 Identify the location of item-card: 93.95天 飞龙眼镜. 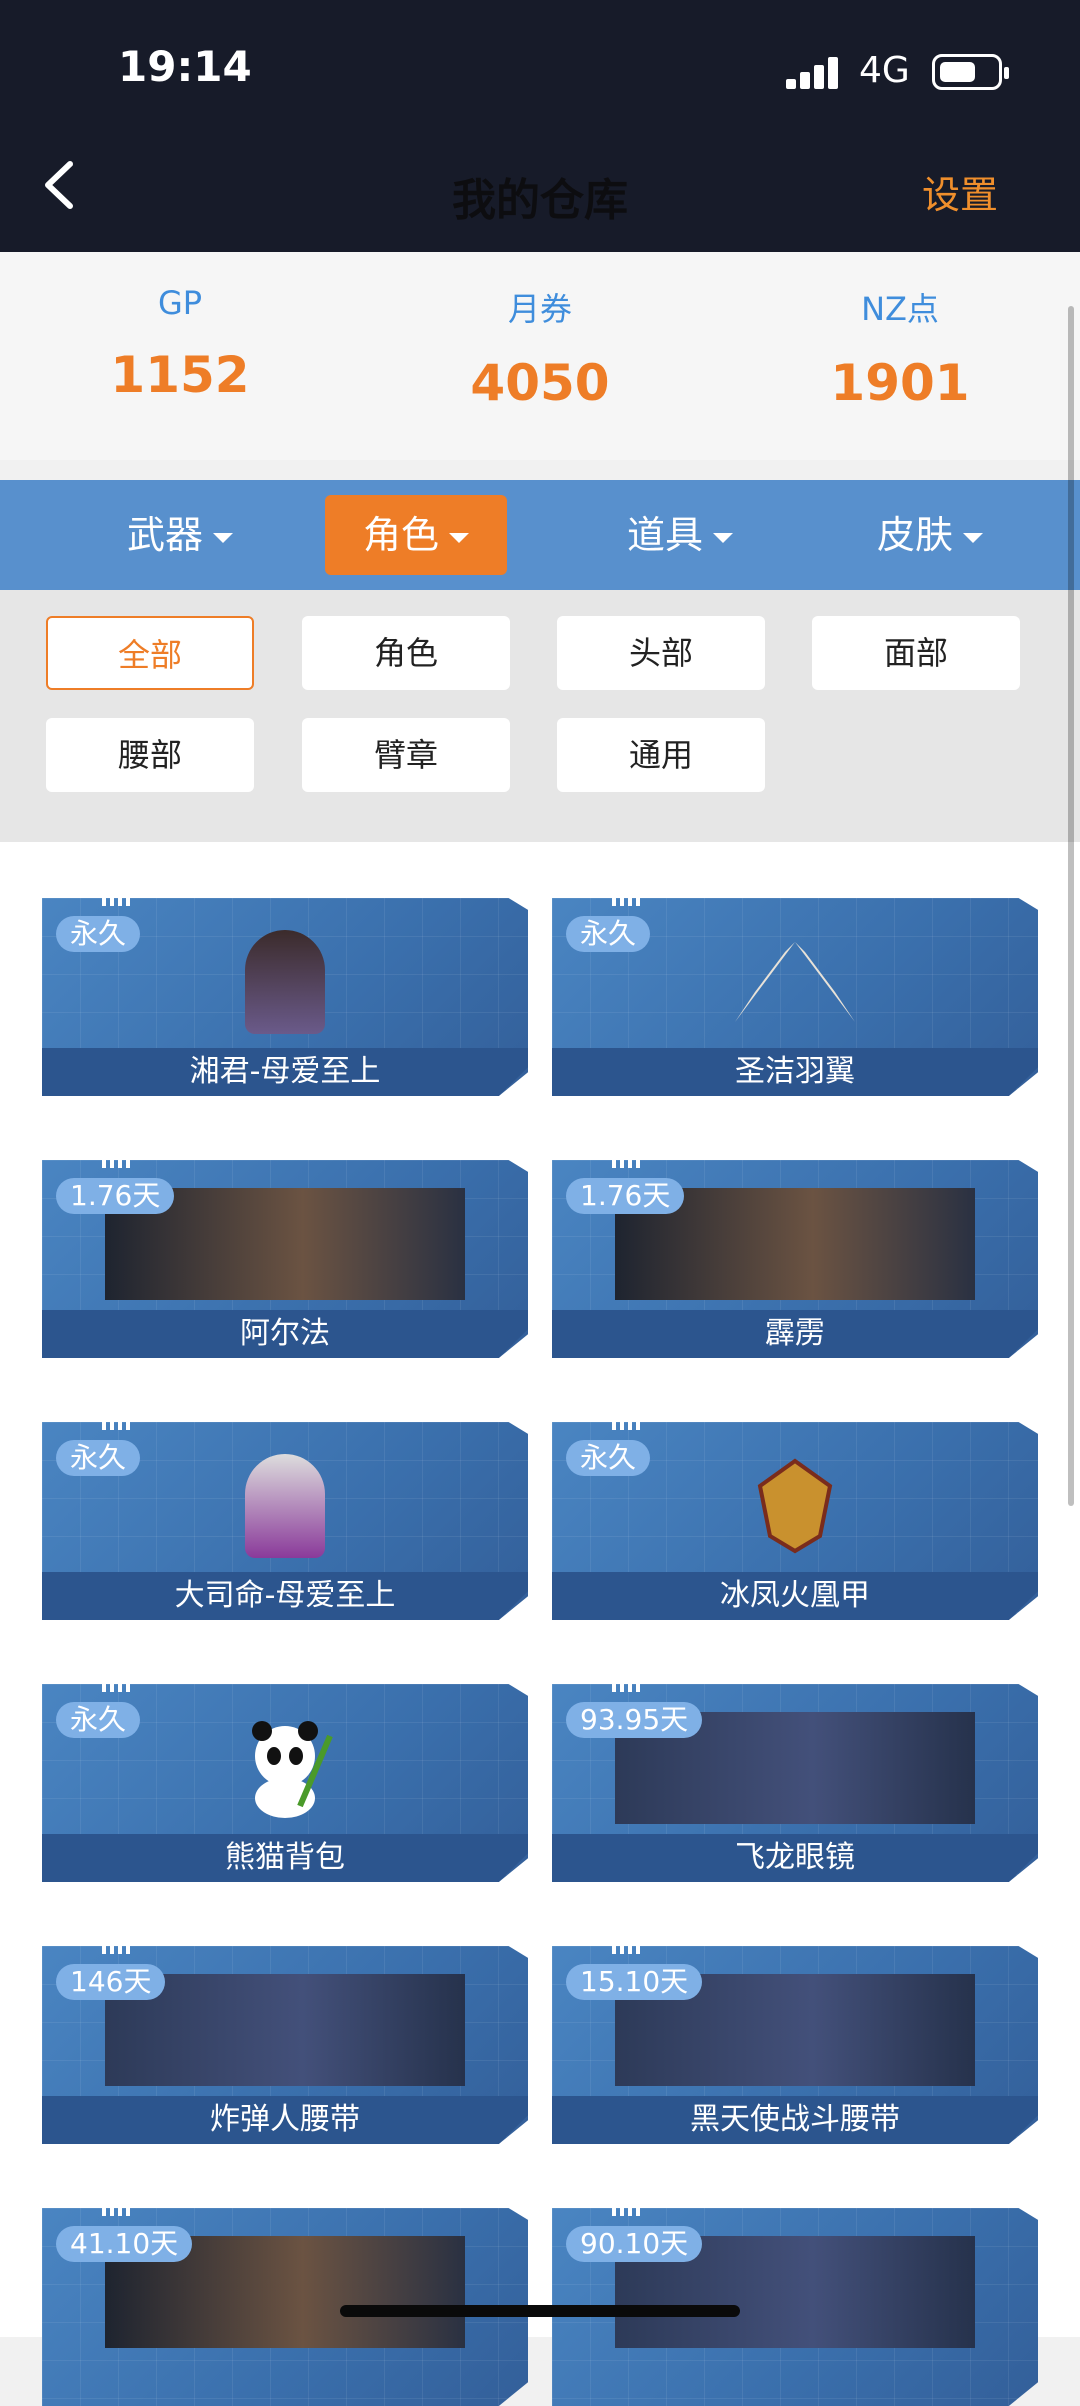
(795, 1780).